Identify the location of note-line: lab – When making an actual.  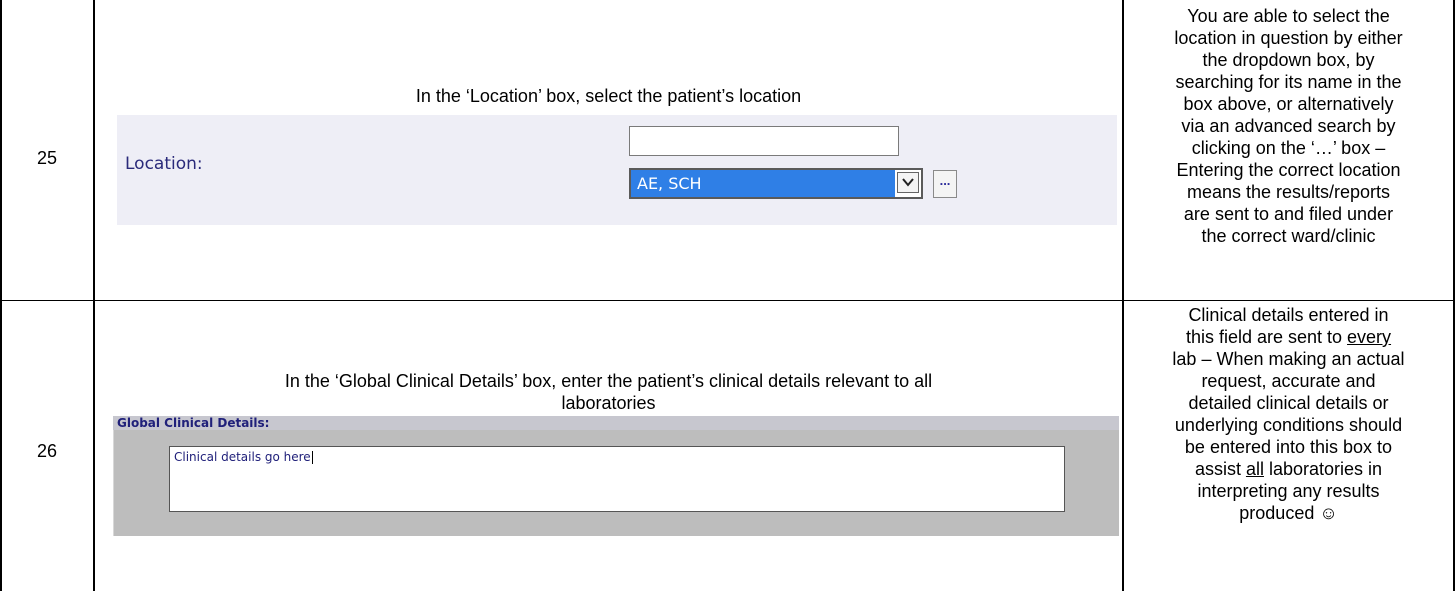
(1288, 359).